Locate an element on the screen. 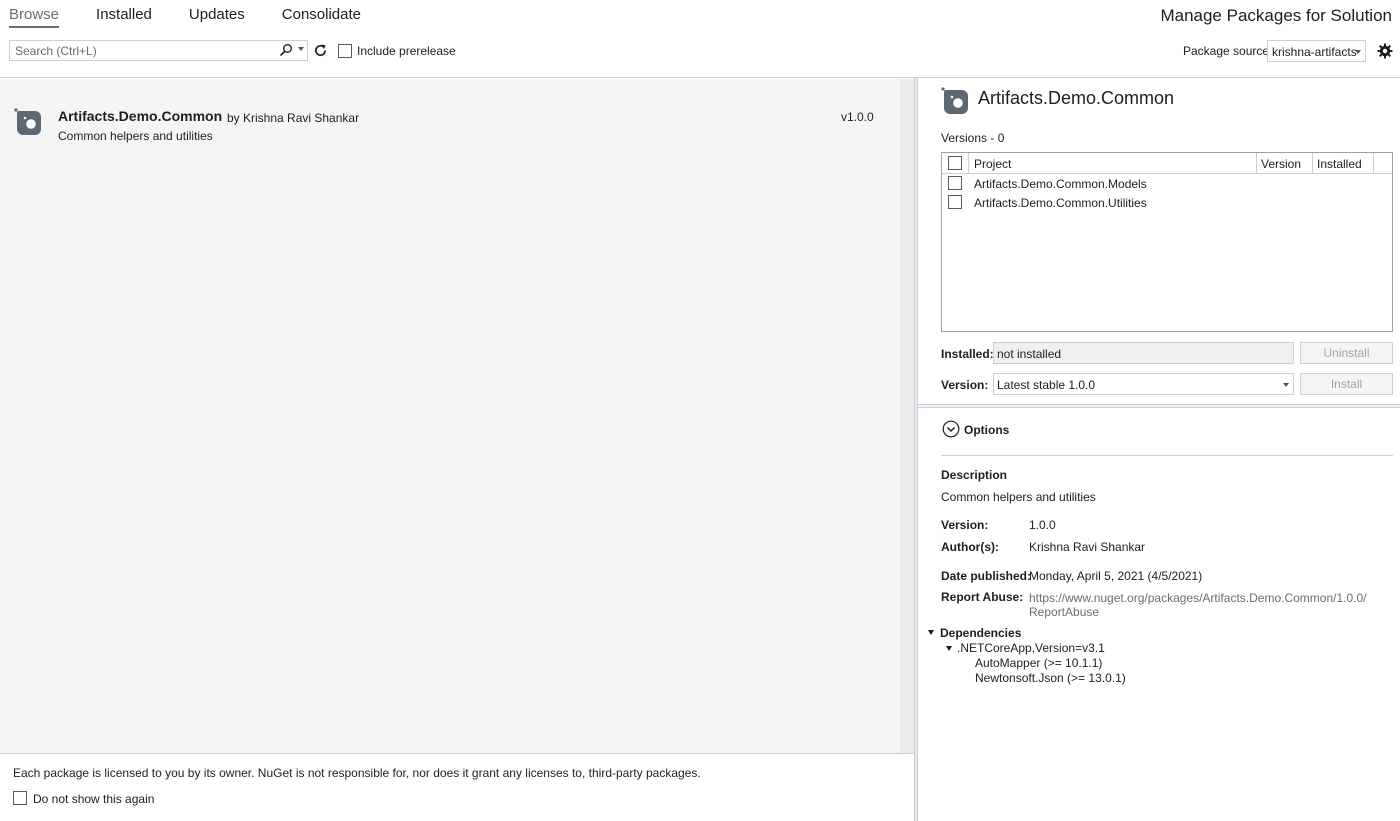 Image resolution: width=1400 pixels, height=821 pixels. prerelease-label: Include prerelease is located at coordinates (406, 51).